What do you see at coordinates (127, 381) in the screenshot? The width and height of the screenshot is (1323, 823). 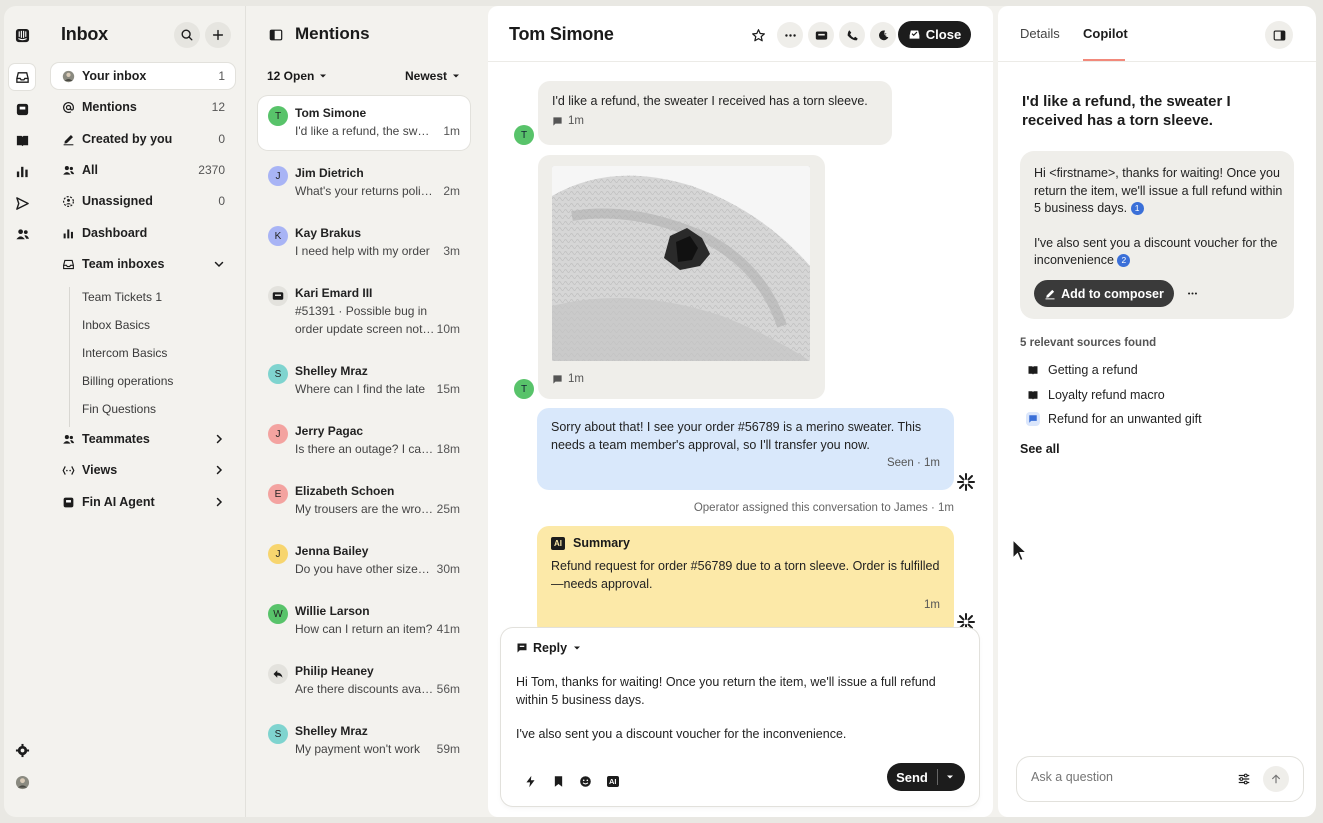 I see `team-inbox-item: Billing operations` at bounding box center [127, 381].